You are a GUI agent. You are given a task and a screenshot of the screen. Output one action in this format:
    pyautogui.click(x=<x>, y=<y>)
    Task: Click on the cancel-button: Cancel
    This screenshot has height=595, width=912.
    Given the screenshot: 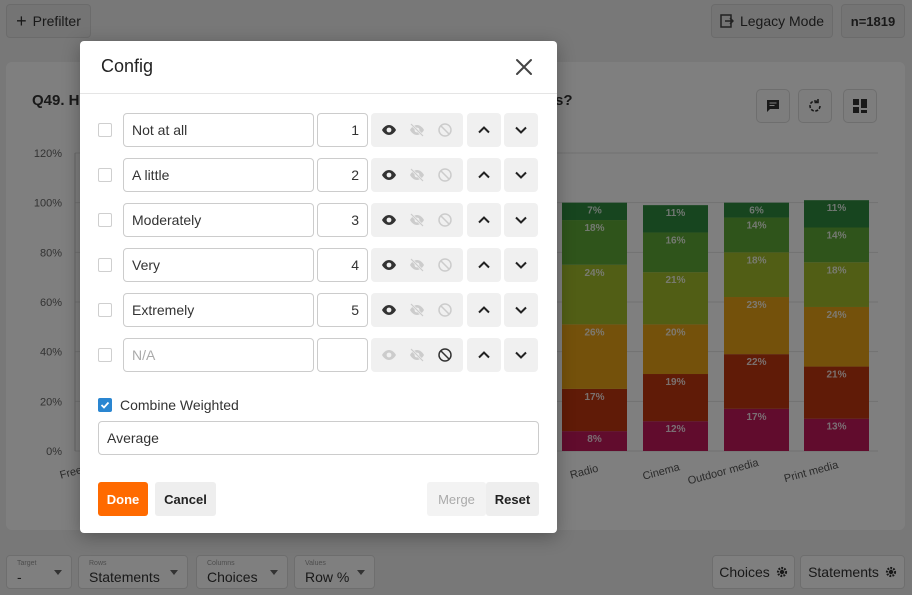 What is the action you would take?
    pyautogui.click(x=185, y=499)
    